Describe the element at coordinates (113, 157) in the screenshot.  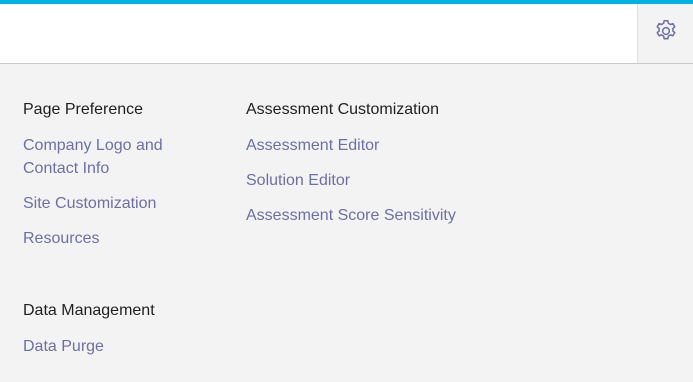
I see `company-logo-contact-info-link: Company Logo and Contact Info` at that location.